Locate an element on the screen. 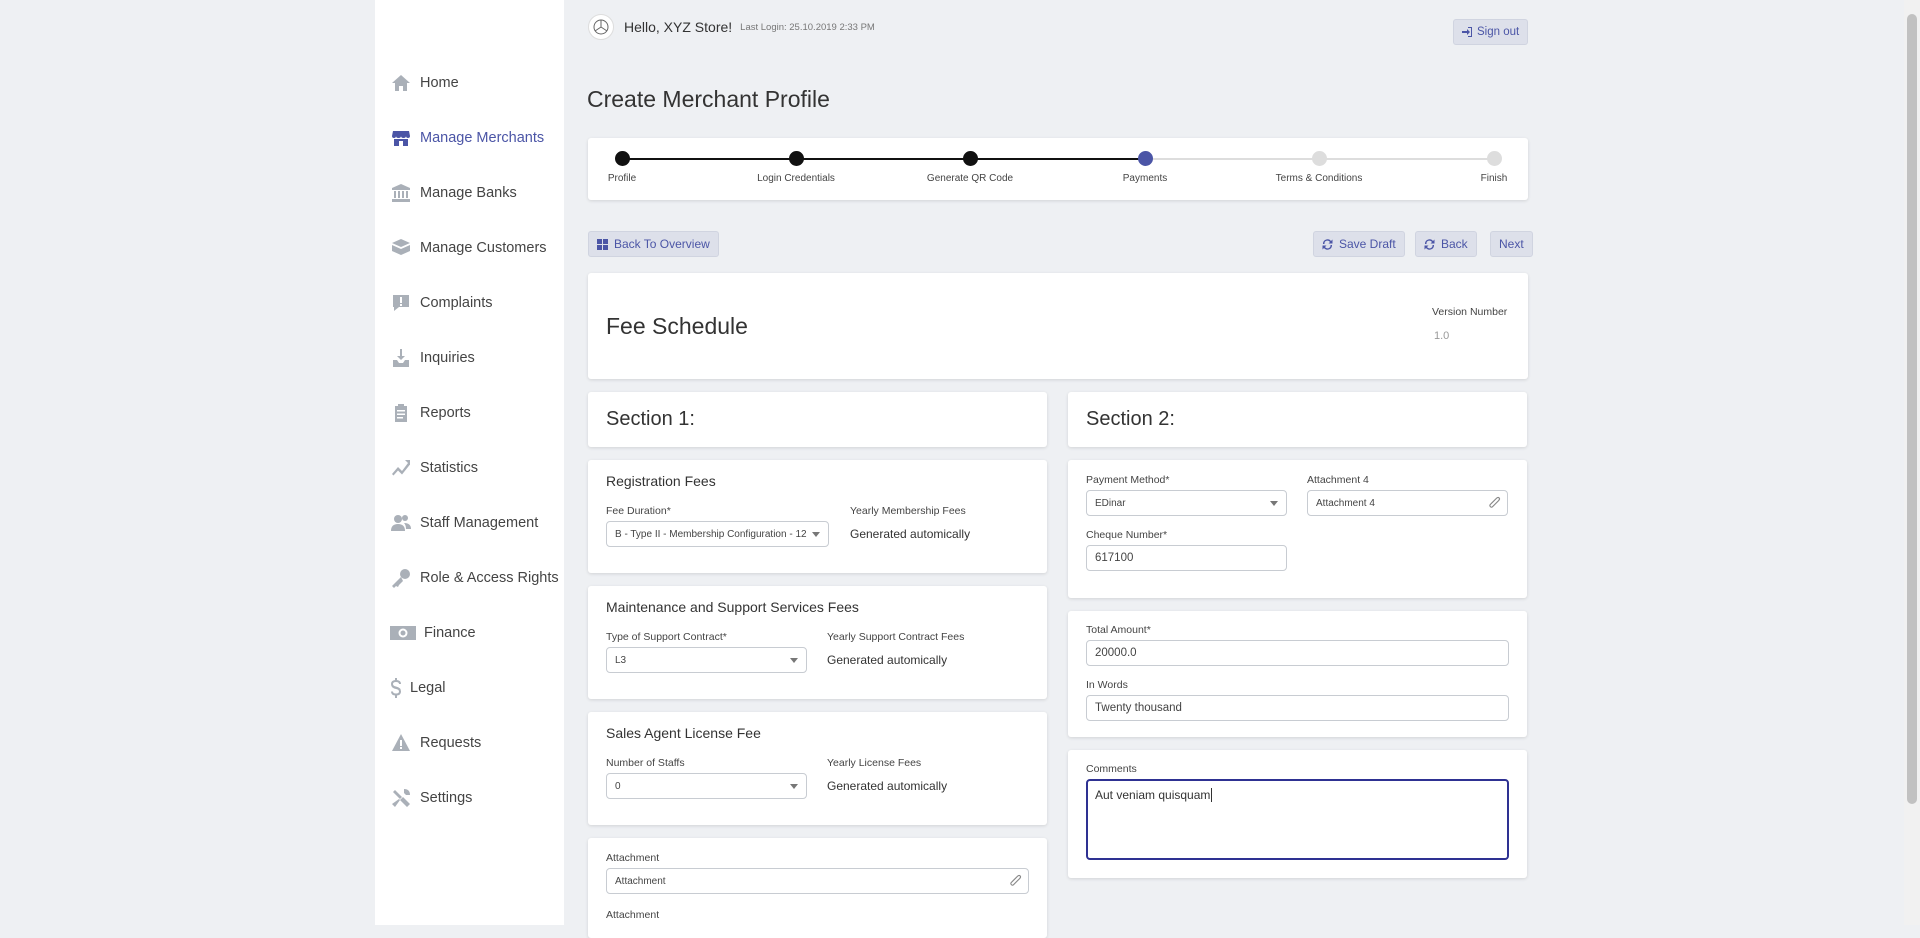 This screenshot has width=1920, height=938. scrollbar-thumb is located at coordinates (1912, 409).